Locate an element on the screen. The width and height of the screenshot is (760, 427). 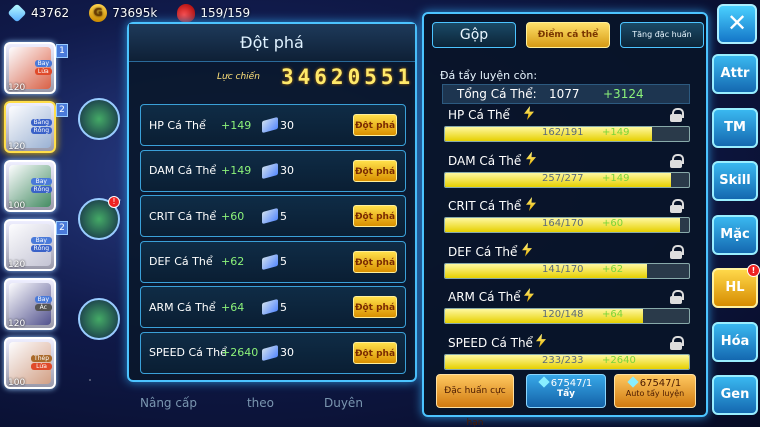
energy-counter: 159/159 is located at coordinates (213, 13).